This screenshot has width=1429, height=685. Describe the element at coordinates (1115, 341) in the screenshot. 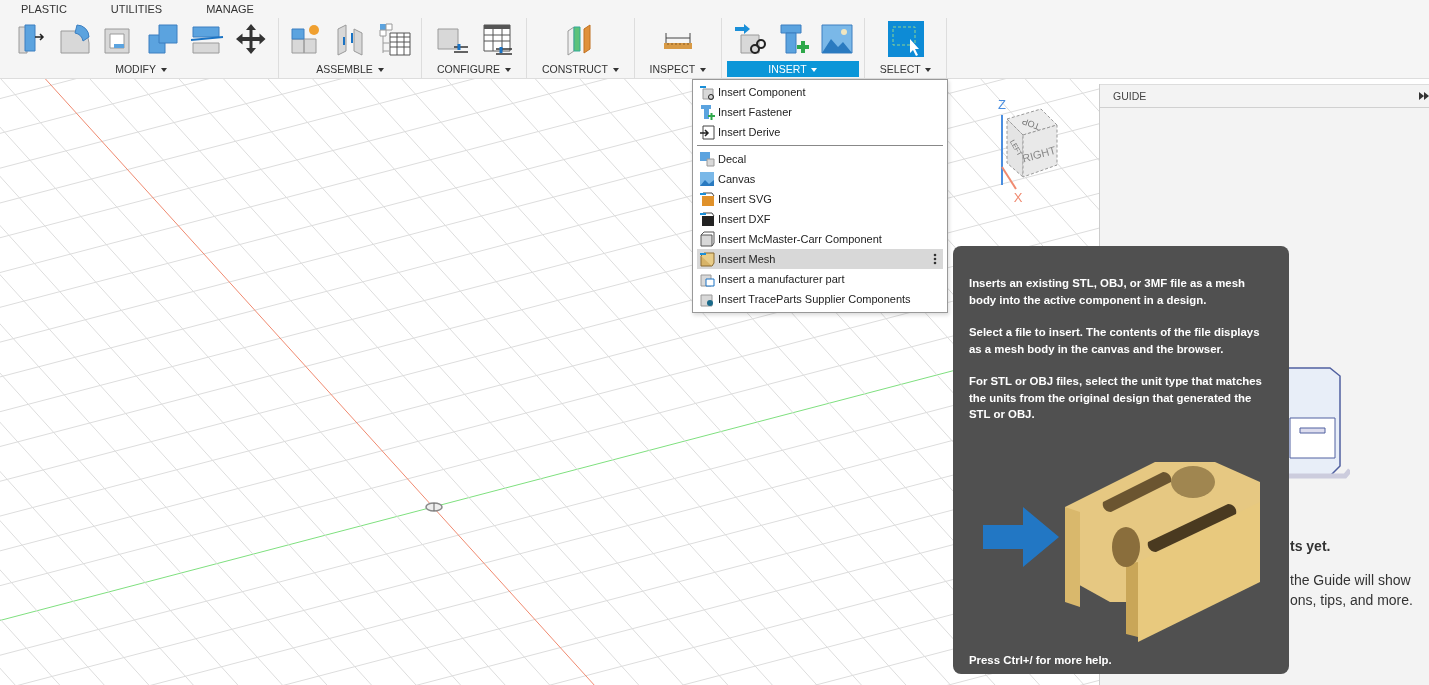

I see `tooltip-text: Select a file to insert. The contents of the file displays as a mesh body in the canvas and the browser.` at that location.